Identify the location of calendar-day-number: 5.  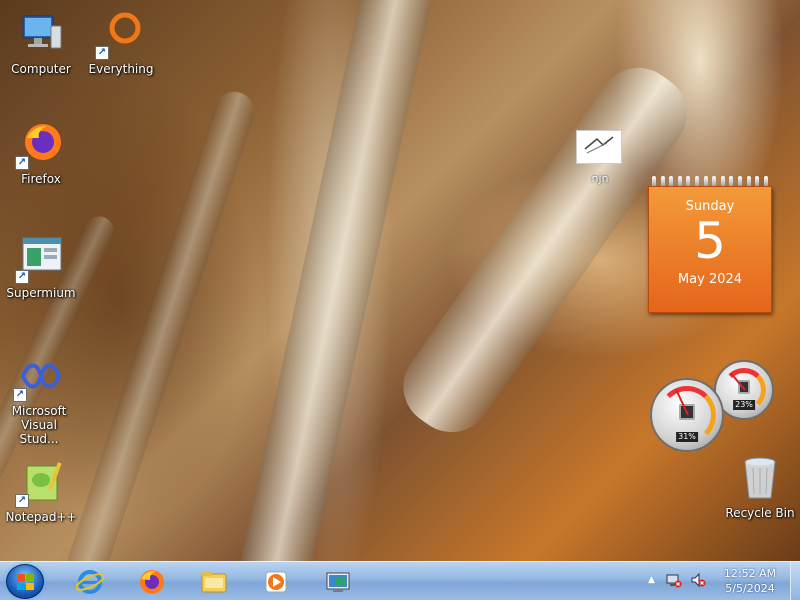
(710, 241).